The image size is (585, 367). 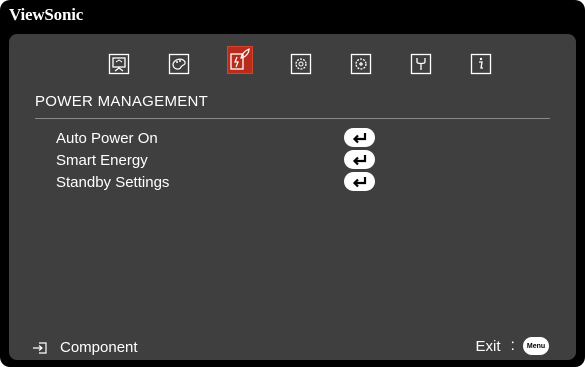 I want to click on menu-item-label: Smart Energy, so click(x=102, y=160).